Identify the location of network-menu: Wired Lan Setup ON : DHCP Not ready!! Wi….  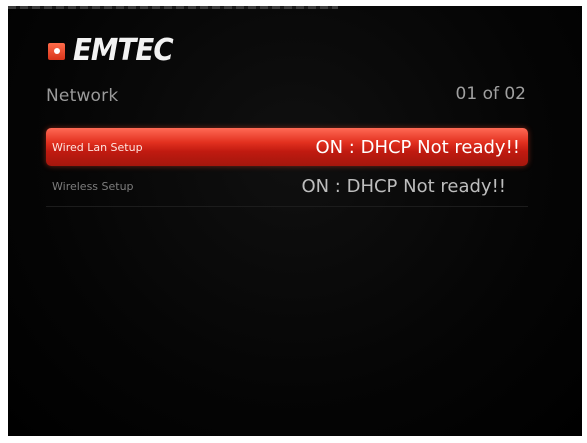
(287, 167).